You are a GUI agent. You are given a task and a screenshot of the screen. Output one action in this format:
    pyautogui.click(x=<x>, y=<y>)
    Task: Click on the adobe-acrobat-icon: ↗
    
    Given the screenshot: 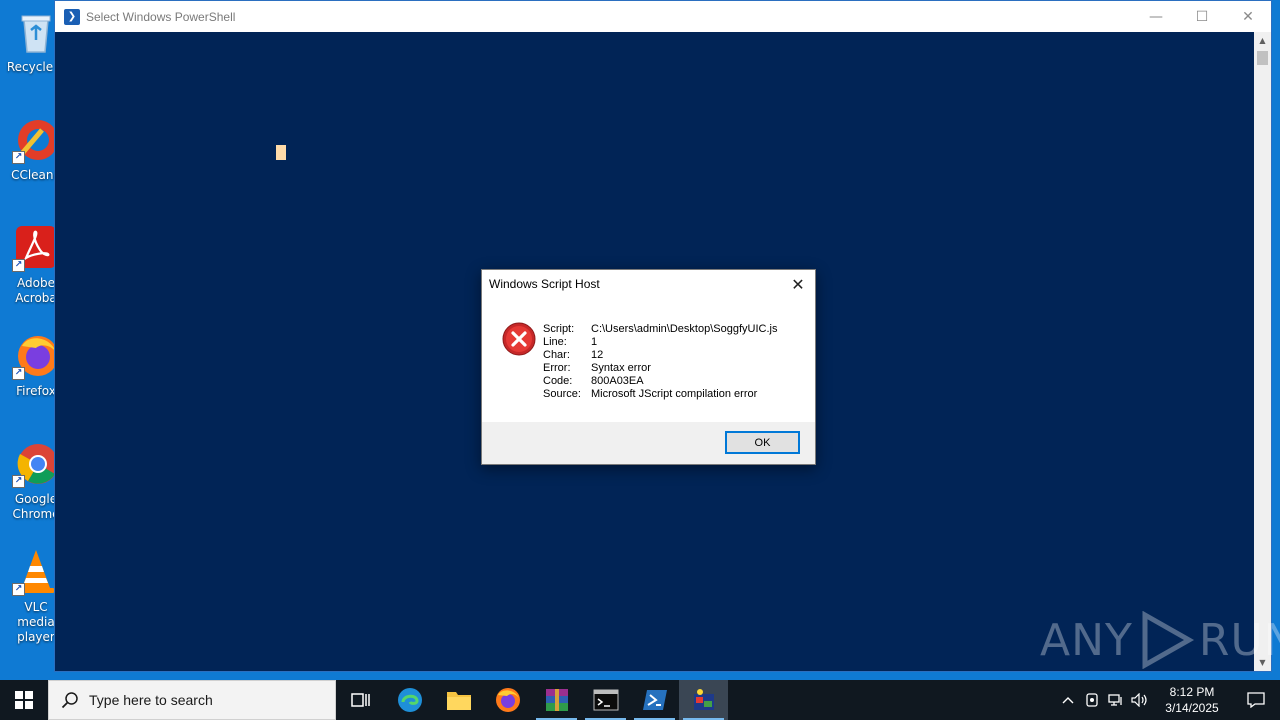 What is the action you would take?
    pyautogui.click(x=36, y=248)
    